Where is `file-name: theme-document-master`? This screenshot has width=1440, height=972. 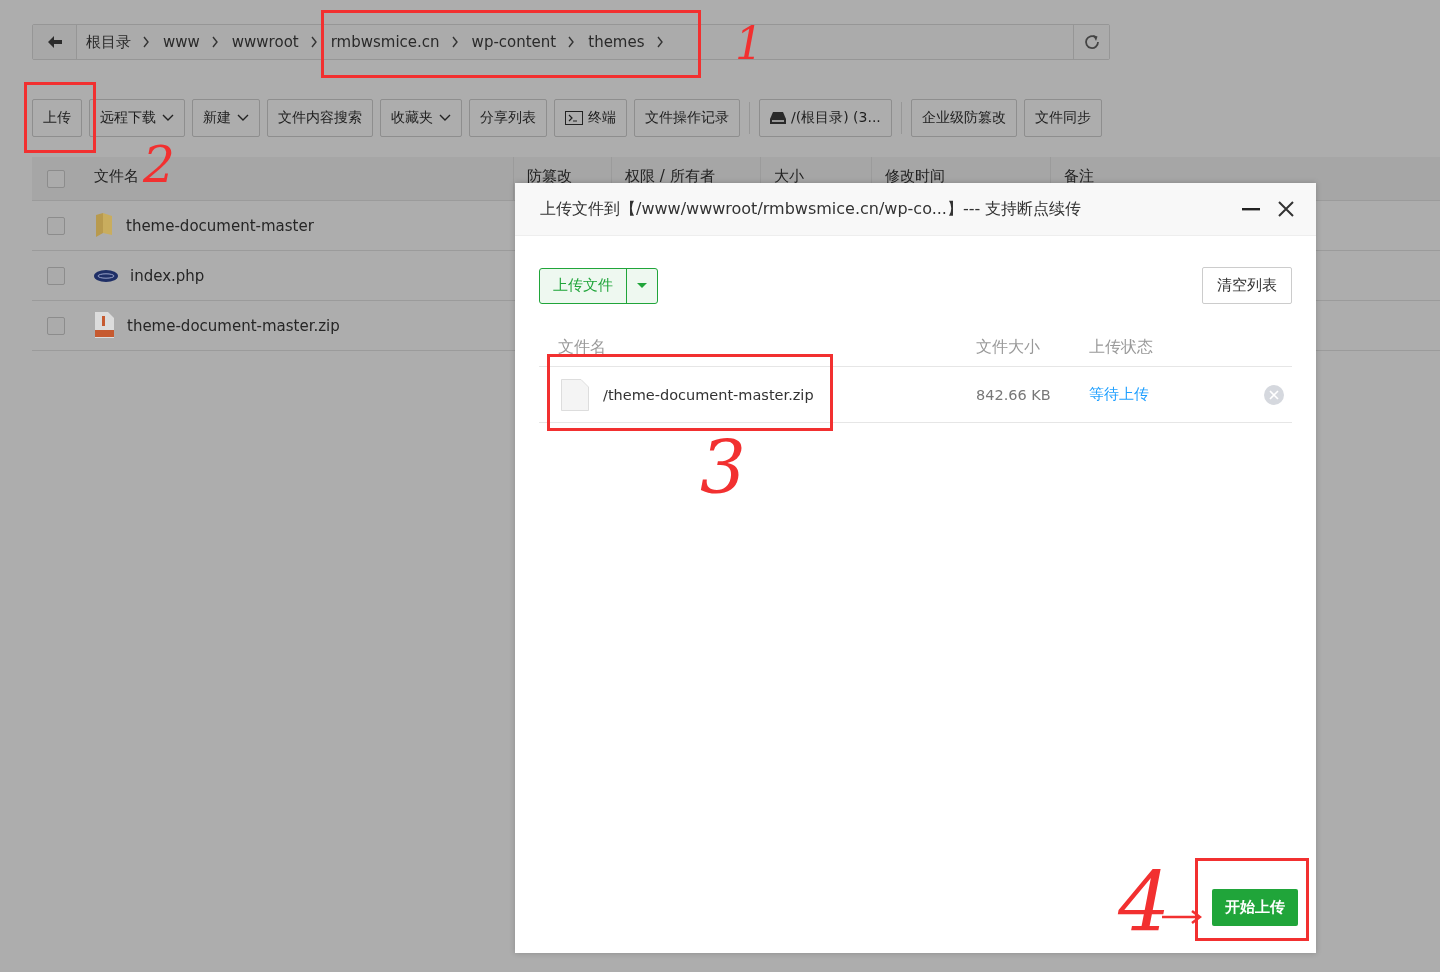
file-name: theme-document-master is located at coordinates (220, 225).